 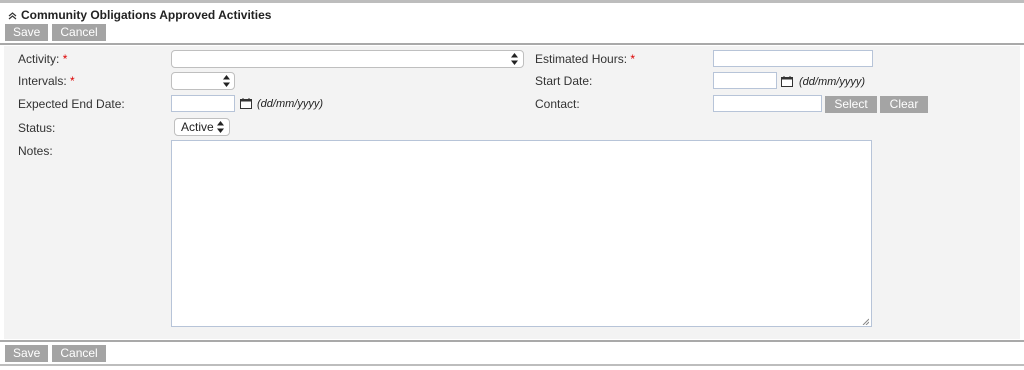 What do you see at coordinates (512, 1) in the screenshot?
I see `top-divider` at bounding box center [512, 1].